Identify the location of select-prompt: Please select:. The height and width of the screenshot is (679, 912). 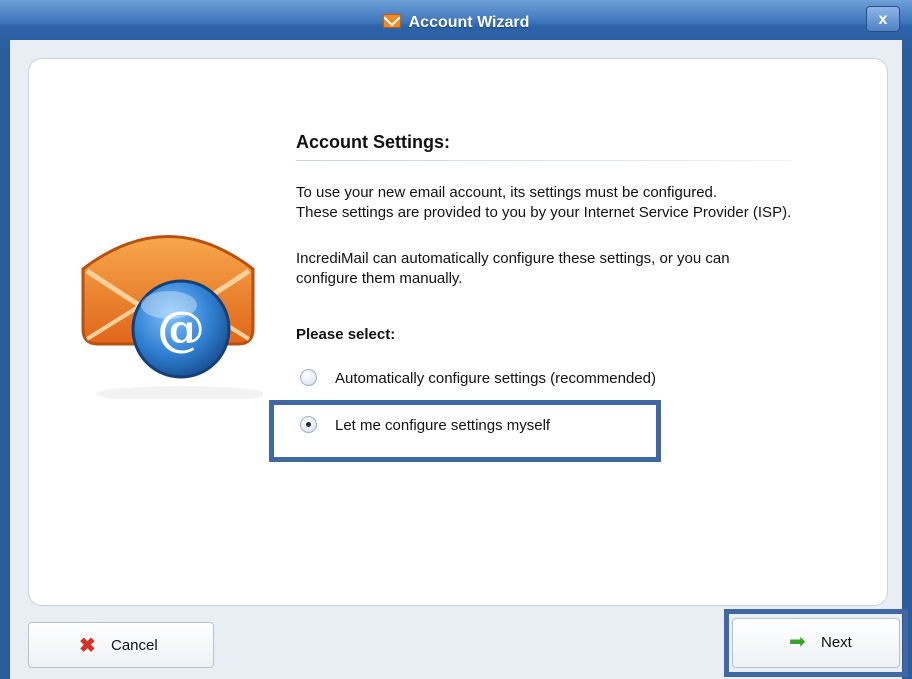
(346, 334).